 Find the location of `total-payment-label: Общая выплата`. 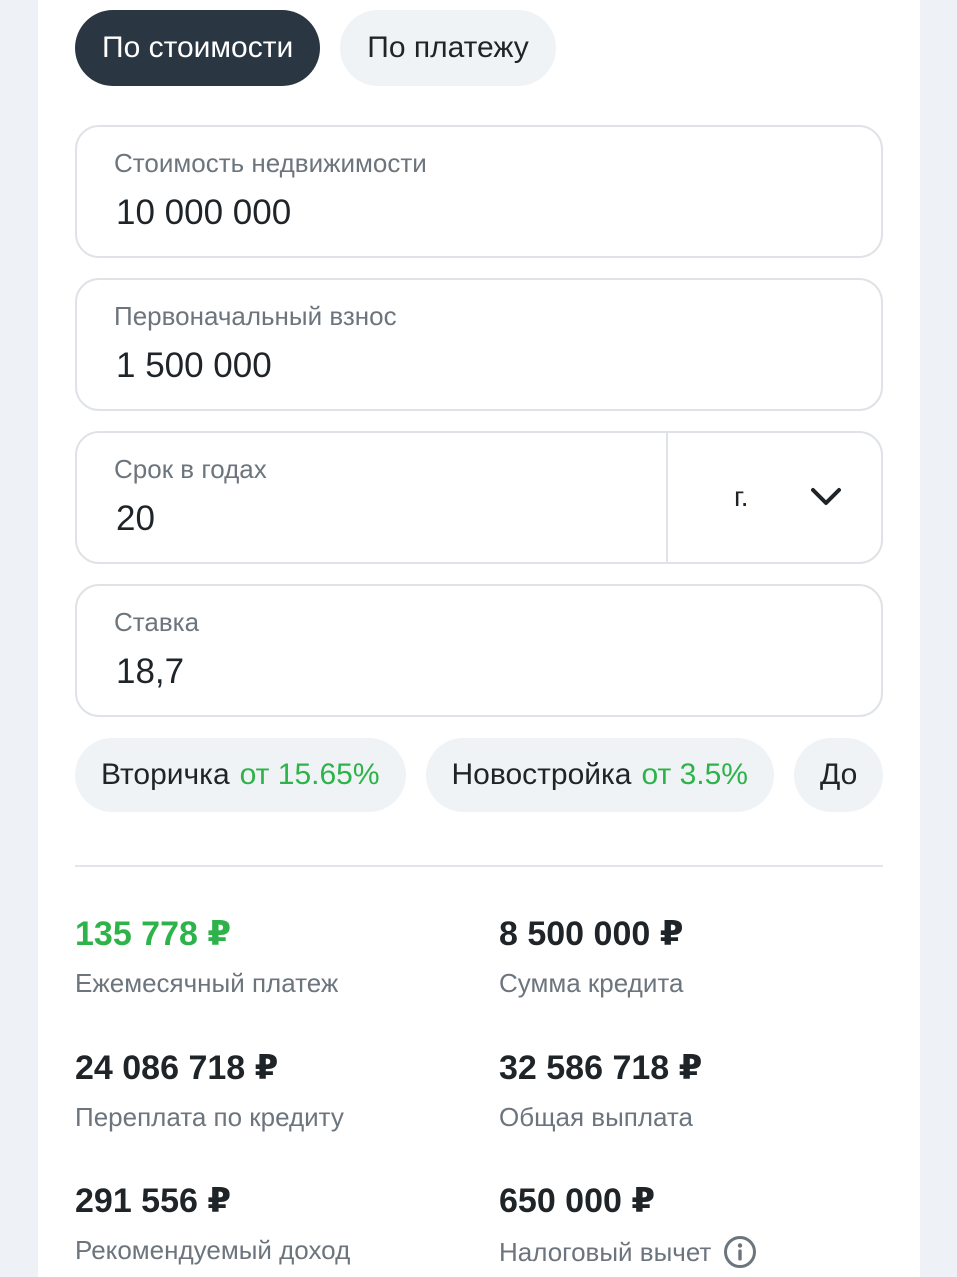

total-payment-label: Общая выплата is located at coordinates (596, 1117).